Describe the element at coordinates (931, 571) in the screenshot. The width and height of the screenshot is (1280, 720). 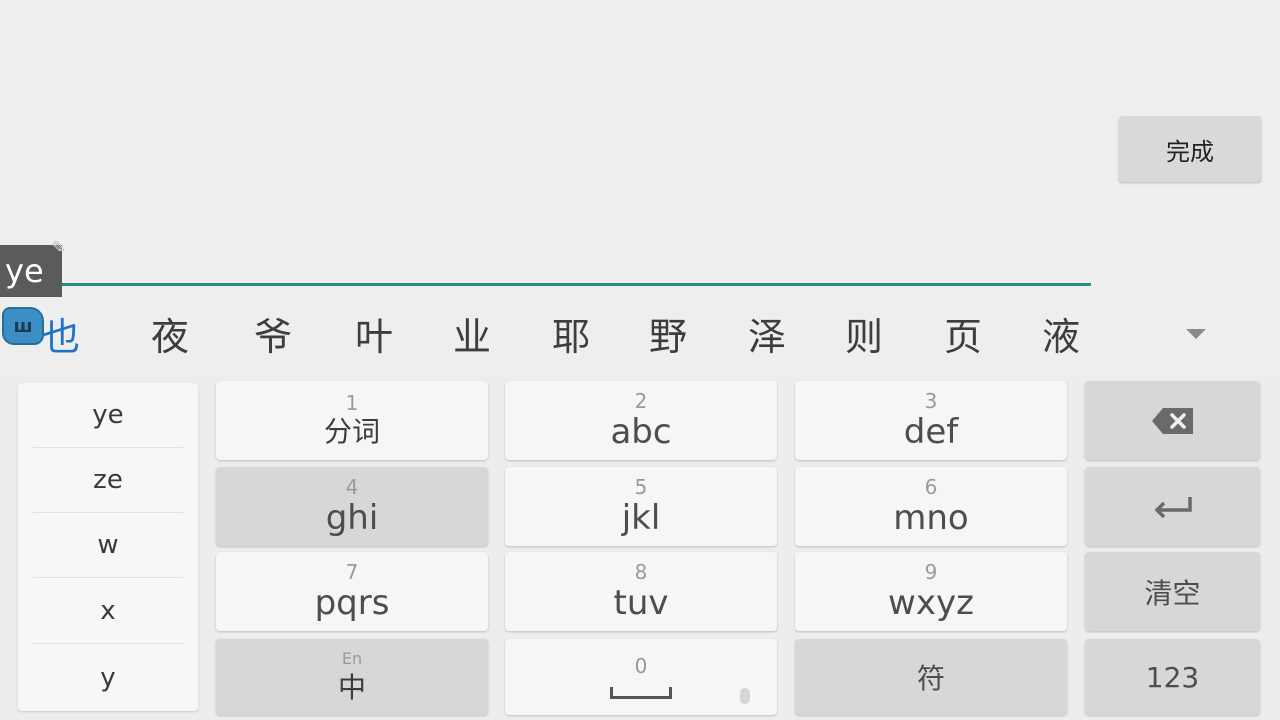
I see `key-number: 9` at that location.